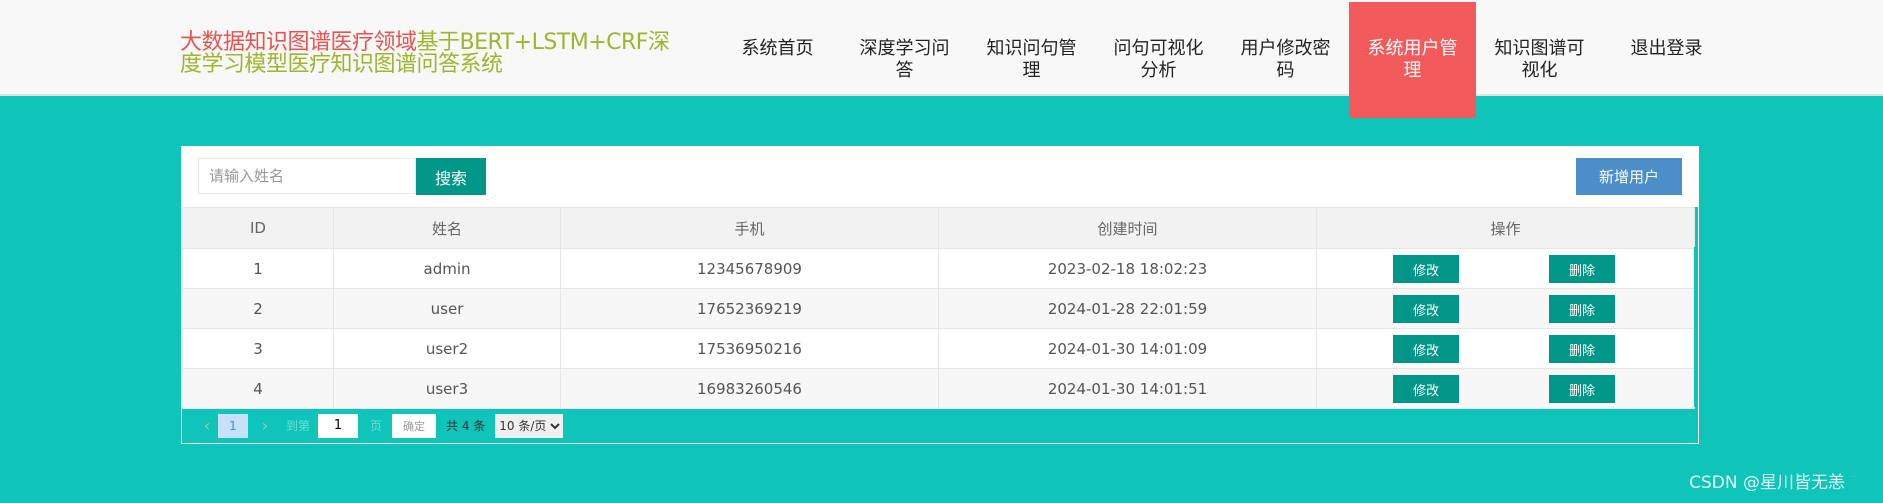 The image size is (1883, 503). I want to click on nav-change-password: 用户修改密码, so click(1285, 60).